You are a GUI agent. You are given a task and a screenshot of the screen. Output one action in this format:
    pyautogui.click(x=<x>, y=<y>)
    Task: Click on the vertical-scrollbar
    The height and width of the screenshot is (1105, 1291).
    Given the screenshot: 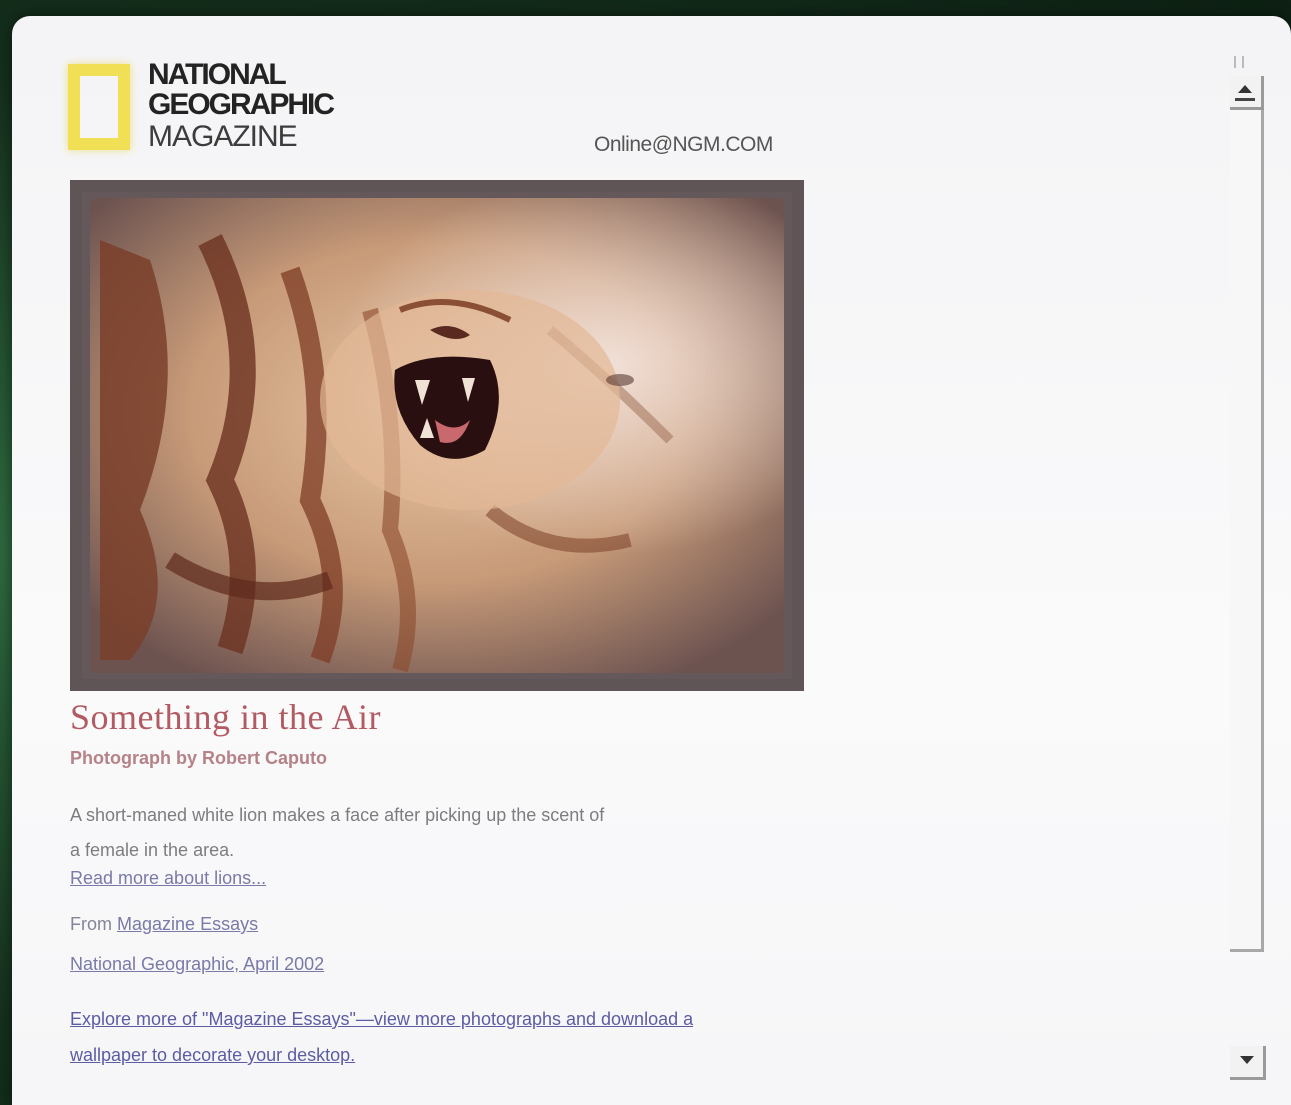 What is the action you would take?
    pyautogui.click(x=1250, y=571)
    